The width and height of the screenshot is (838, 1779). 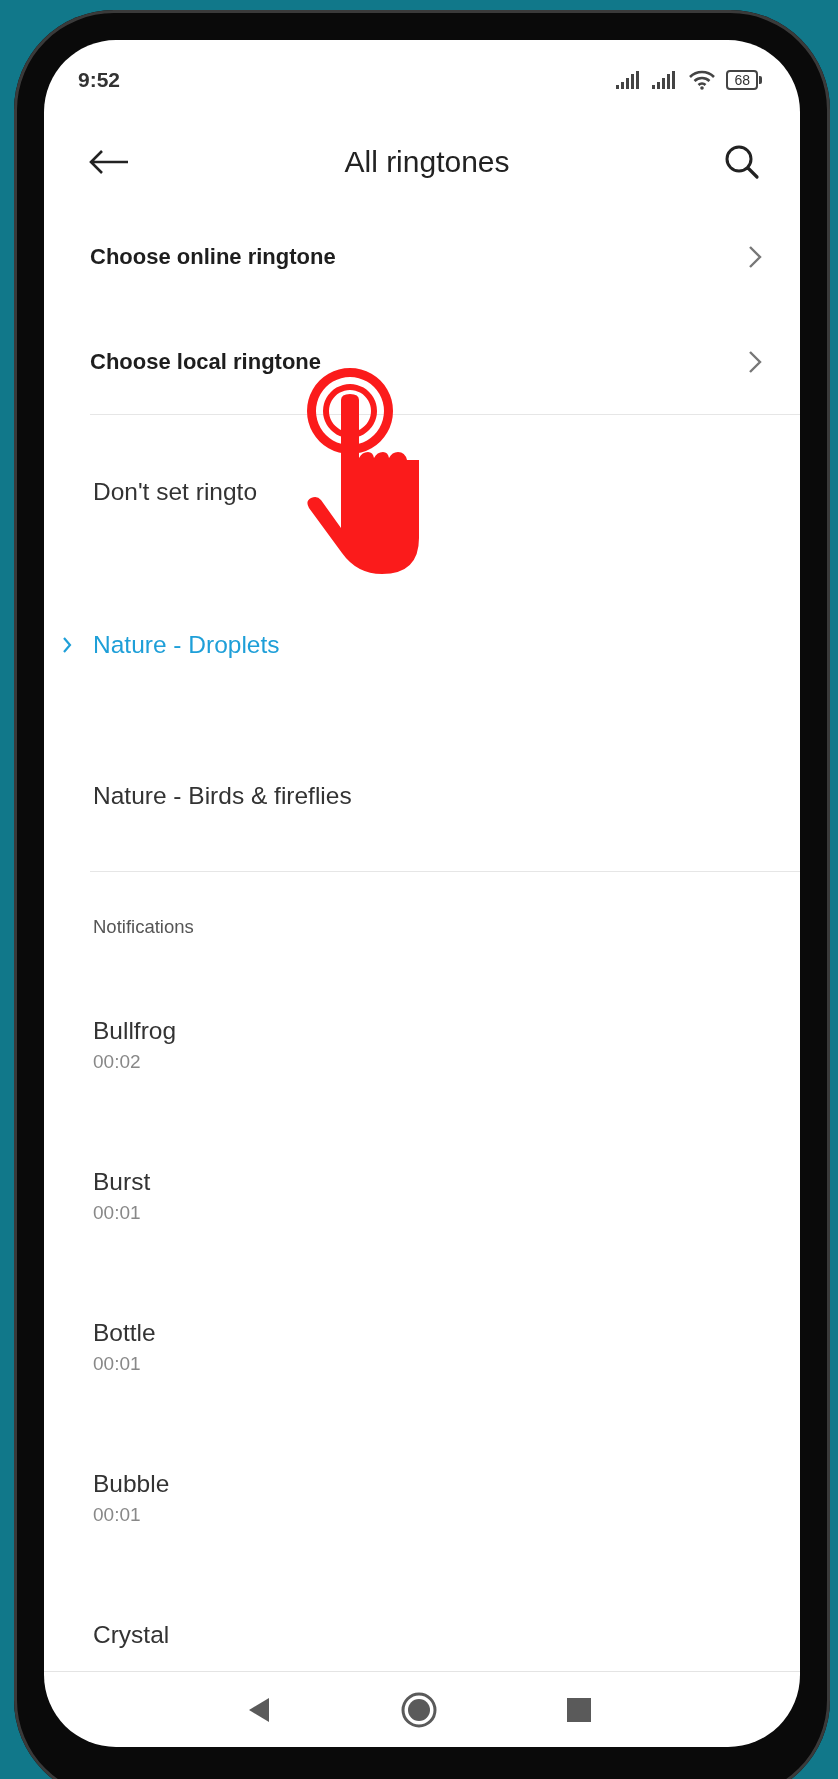 What do you see at coordinates (222, 795) in the screenshot?
I see `ringtone-item: Nature - Birds & fireflies` at bounding box center [222, 795].